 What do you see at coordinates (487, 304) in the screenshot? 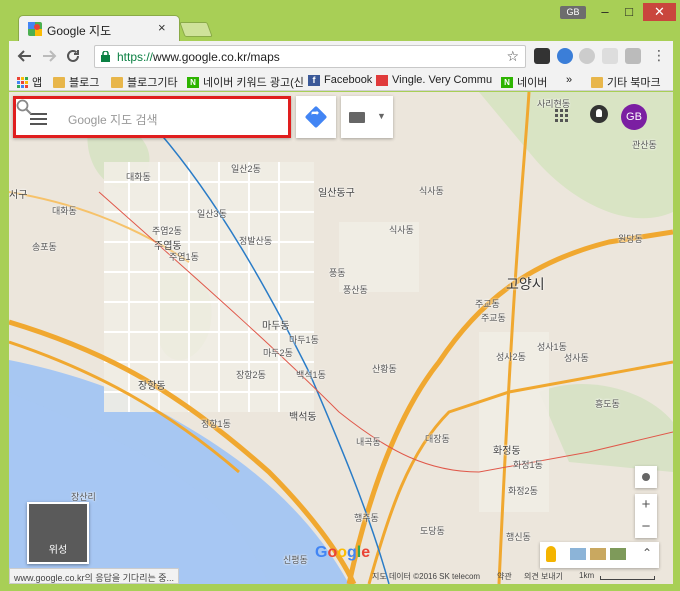
I see `map-label: 주교동` at bounding box center [487, 304].